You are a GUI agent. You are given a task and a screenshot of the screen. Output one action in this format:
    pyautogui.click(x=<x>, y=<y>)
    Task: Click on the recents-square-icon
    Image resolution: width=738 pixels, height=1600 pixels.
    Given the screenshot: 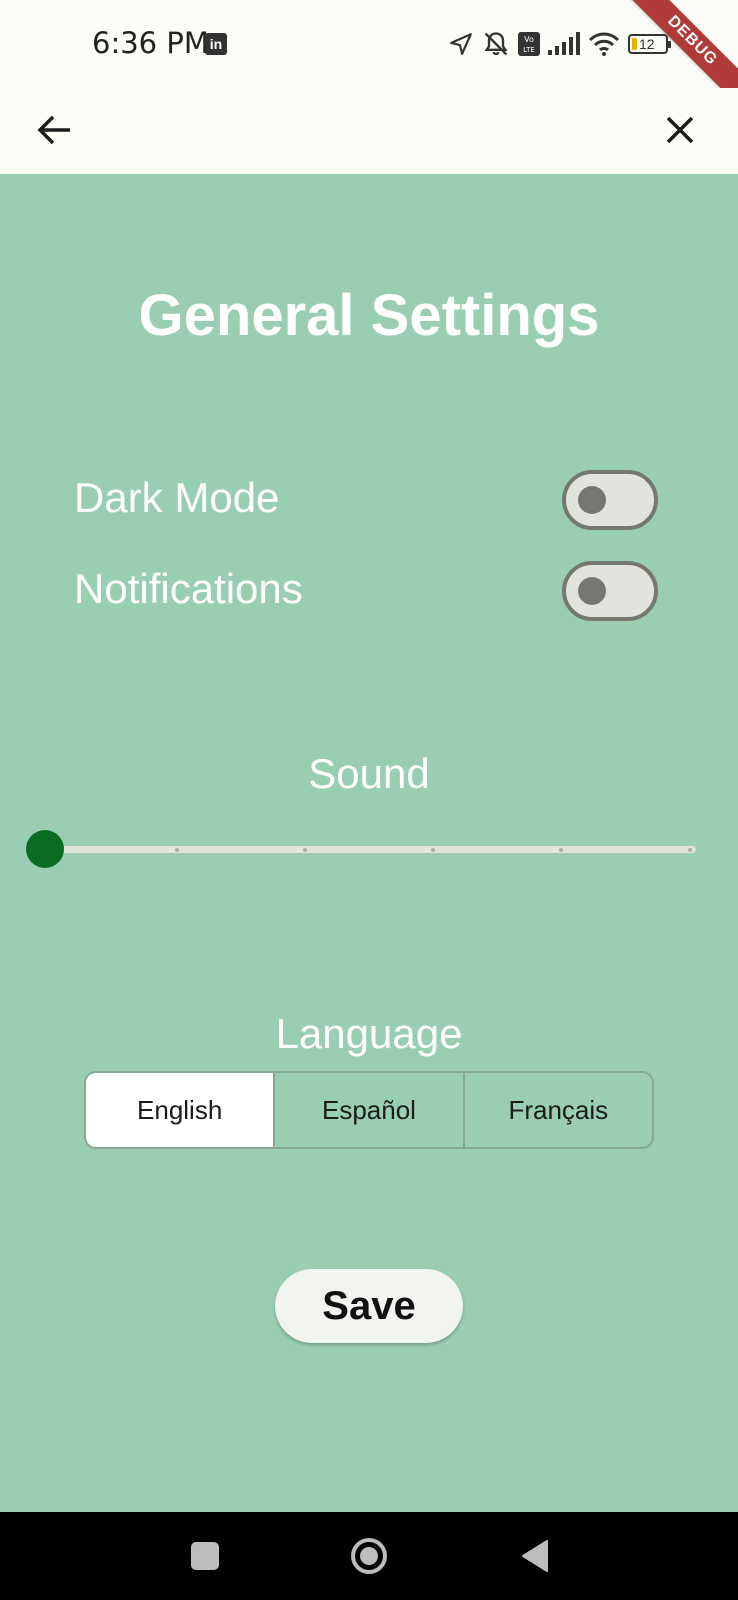 What is the action you would take?
    pyautogui.click(x=205, y=1556)
    